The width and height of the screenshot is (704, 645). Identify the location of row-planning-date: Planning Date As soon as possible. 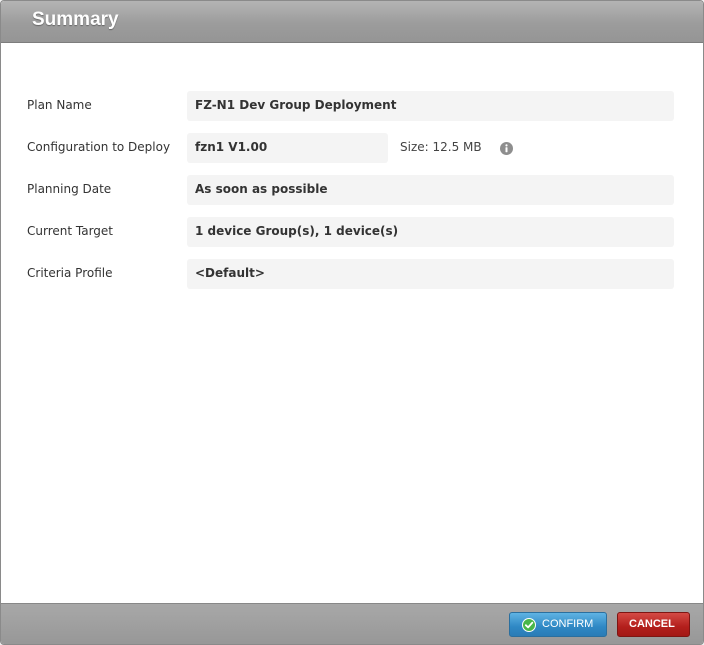
(352, 190).